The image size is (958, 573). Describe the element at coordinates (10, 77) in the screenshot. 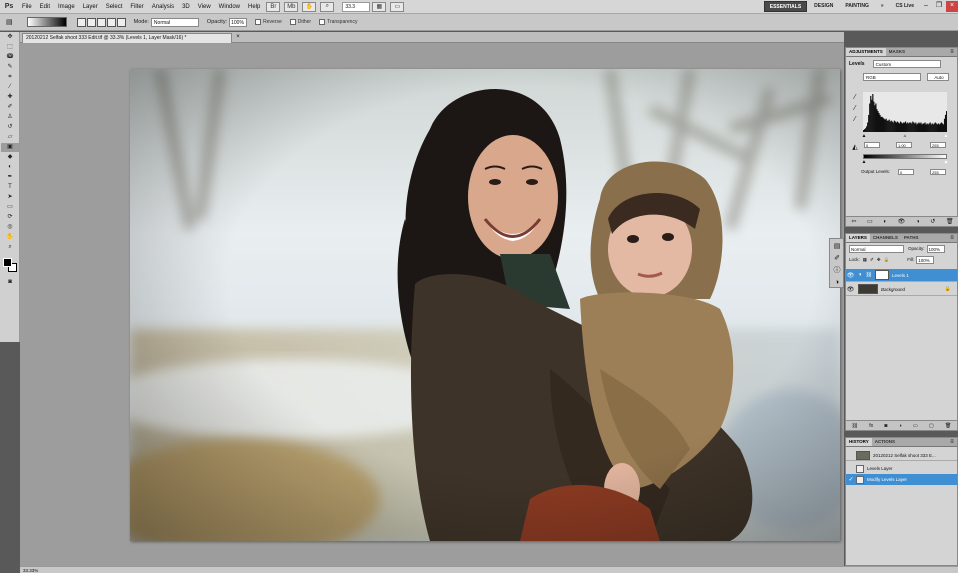

I see `crop-tool-icon: ⌗` at that location.